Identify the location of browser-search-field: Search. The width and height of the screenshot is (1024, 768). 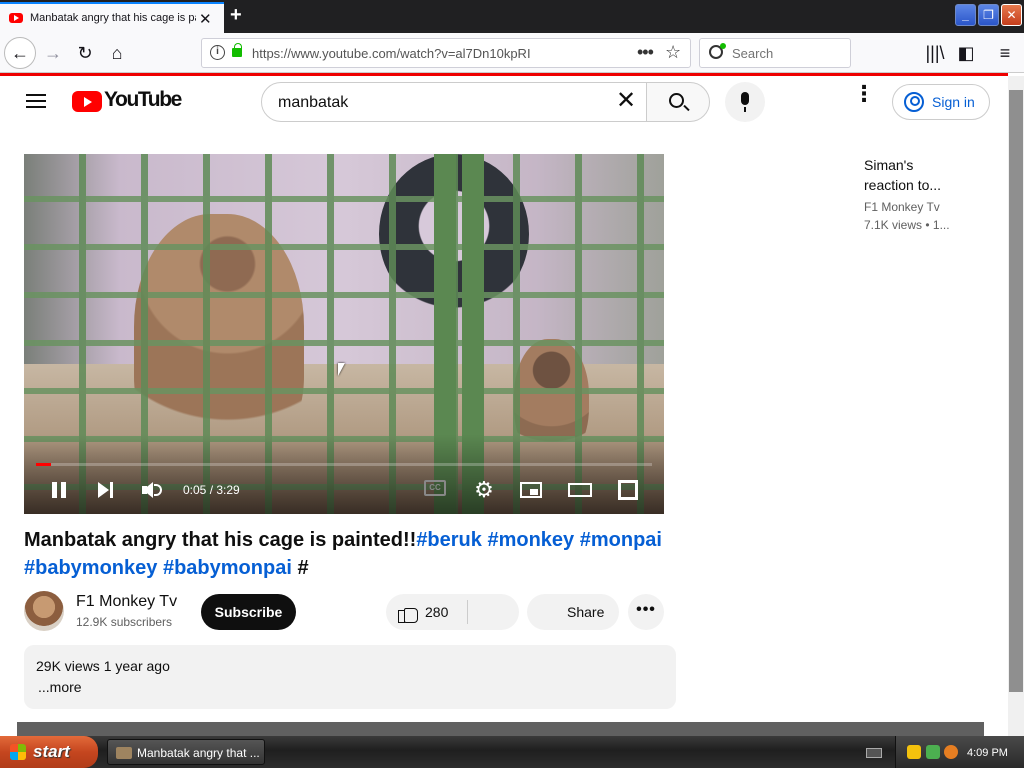
(775, 53).